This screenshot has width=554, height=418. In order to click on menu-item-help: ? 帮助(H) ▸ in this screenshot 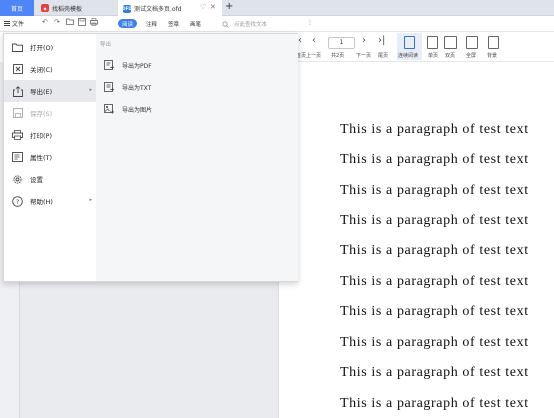, I will do `click(50, 201)`.